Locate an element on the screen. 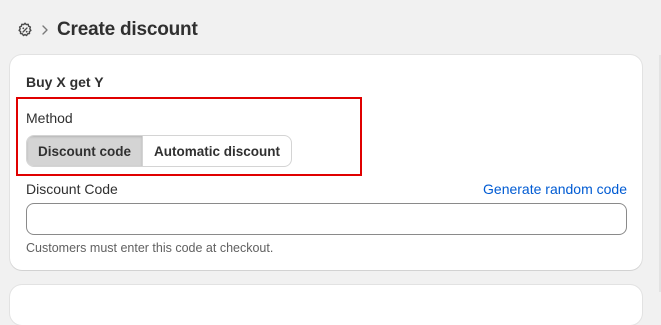 The height and width of the screenshot is (325, 661). generate-random-code-link: Generate random code is located at coordinates (555, 189).